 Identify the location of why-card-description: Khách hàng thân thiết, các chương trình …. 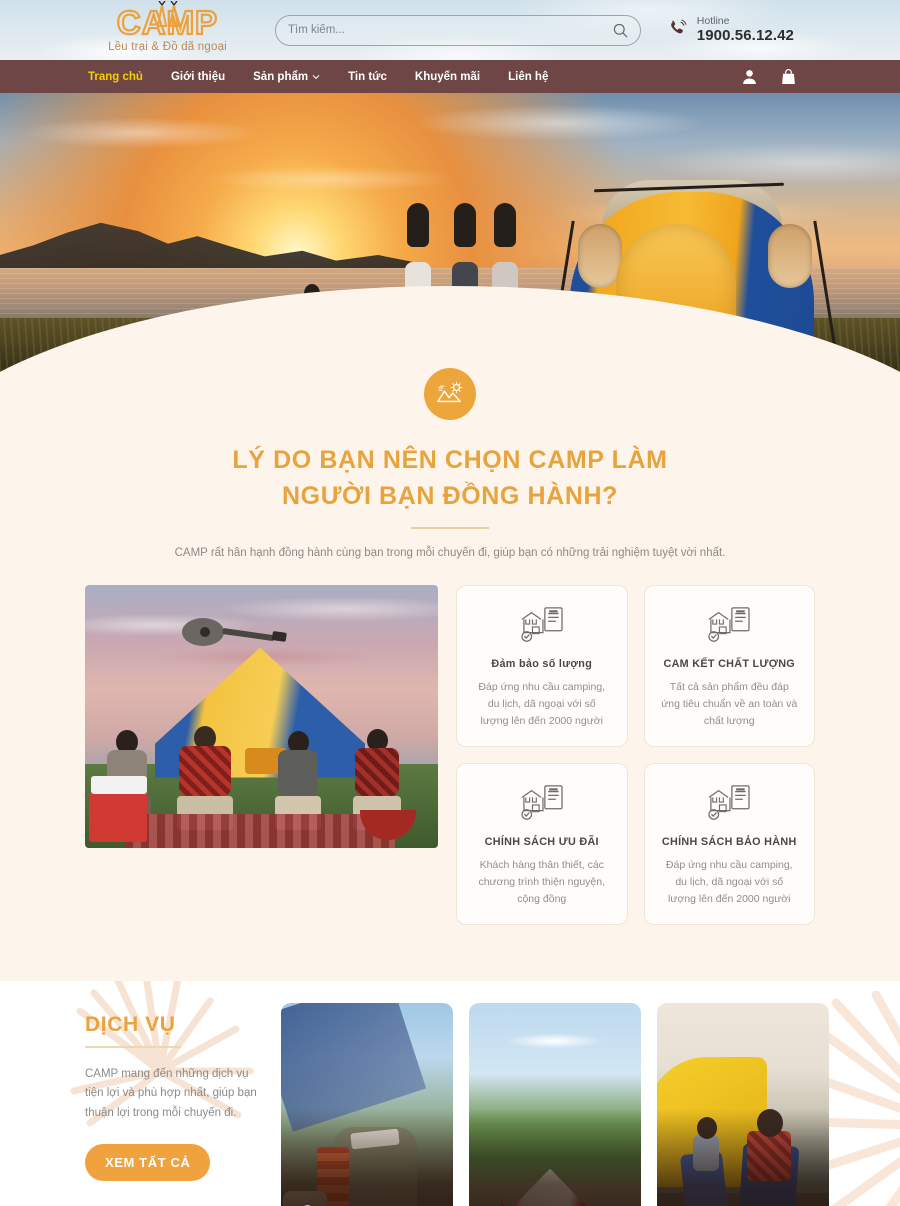
(542, 881).